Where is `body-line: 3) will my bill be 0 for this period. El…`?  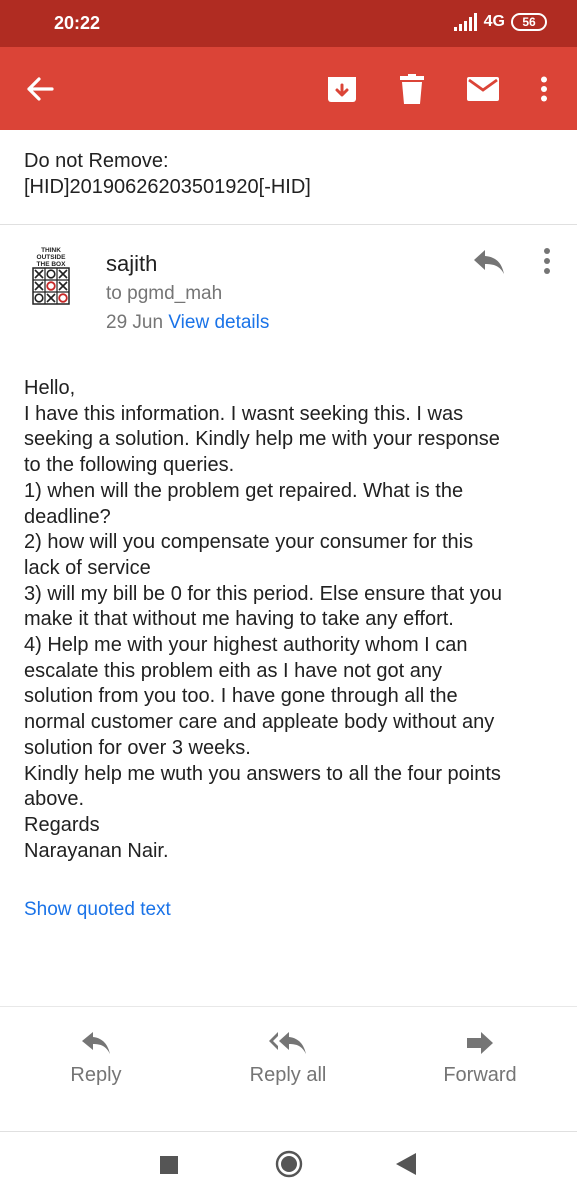 body-line: 3) will my bill be 0 for this period. El… is located at coordinates (263, 593).